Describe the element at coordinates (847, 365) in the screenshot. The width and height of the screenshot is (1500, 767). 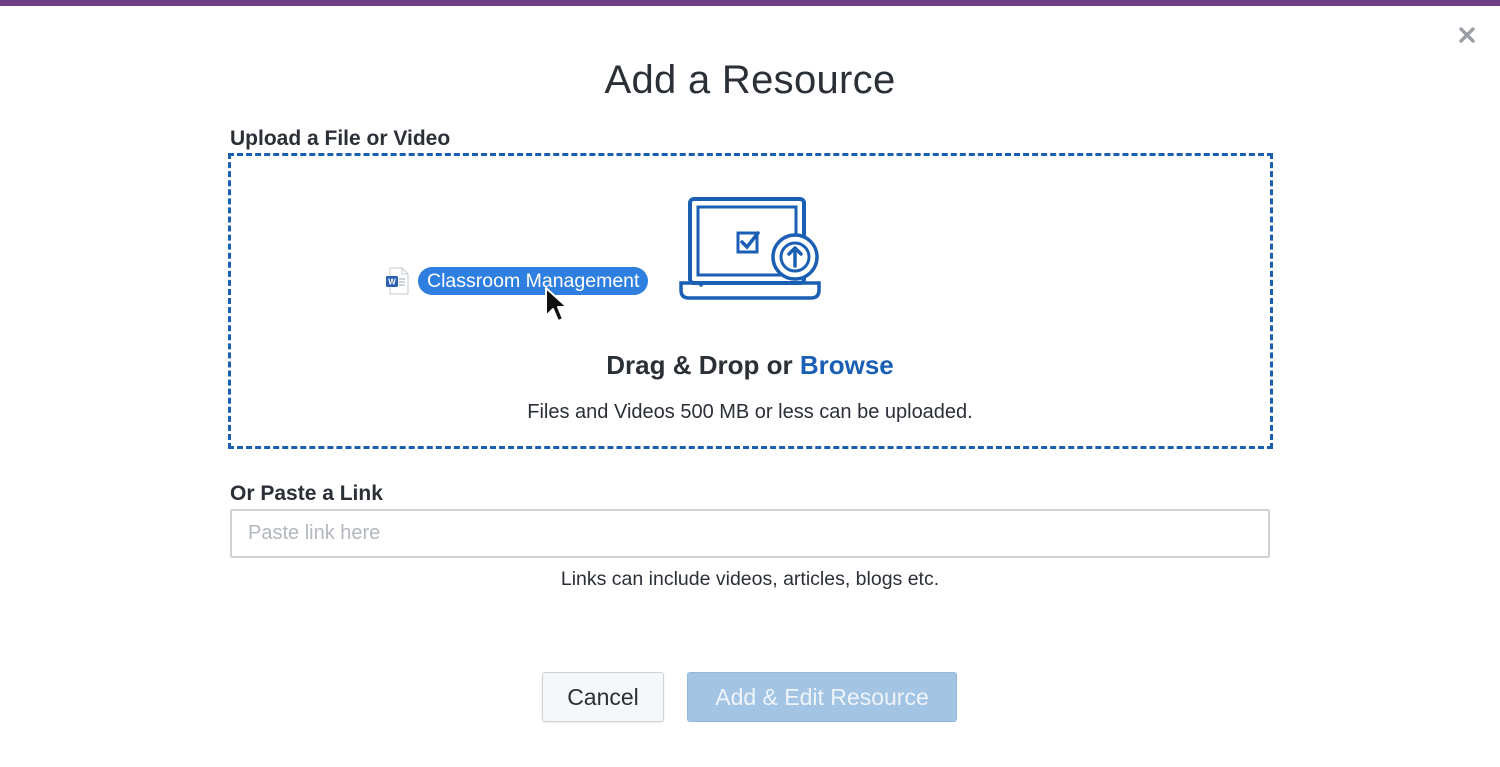
I see `browse-link: Browse` at that location.